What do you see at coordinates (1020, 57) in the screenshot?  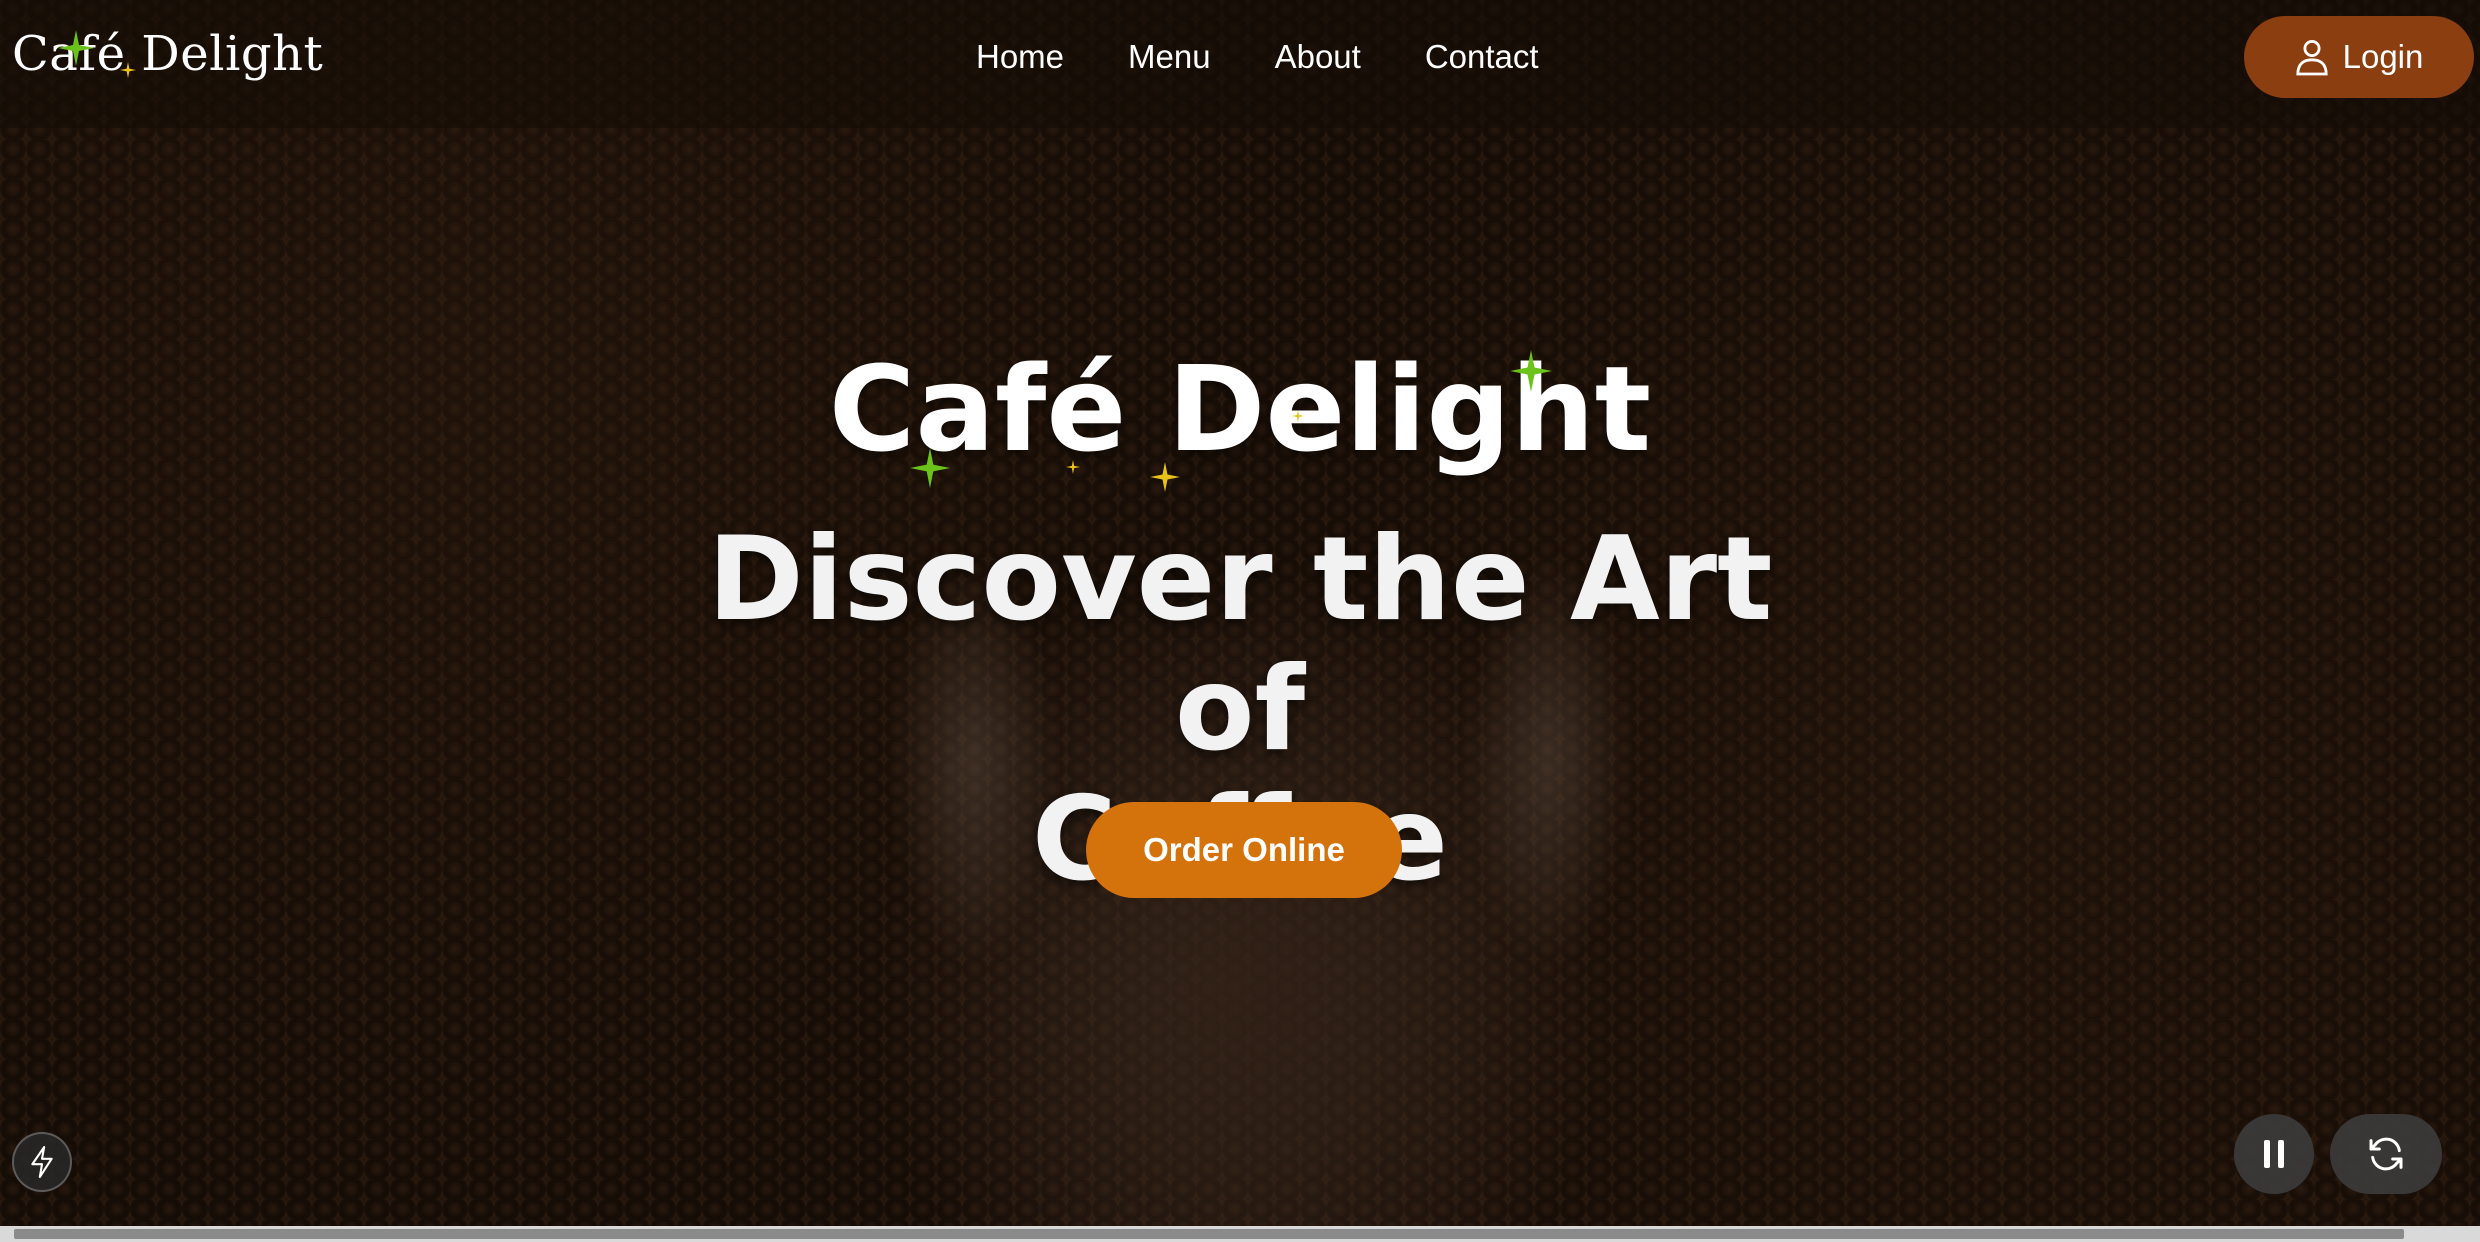 I see `nav-home: Home` at bounding box center [1020, 57].